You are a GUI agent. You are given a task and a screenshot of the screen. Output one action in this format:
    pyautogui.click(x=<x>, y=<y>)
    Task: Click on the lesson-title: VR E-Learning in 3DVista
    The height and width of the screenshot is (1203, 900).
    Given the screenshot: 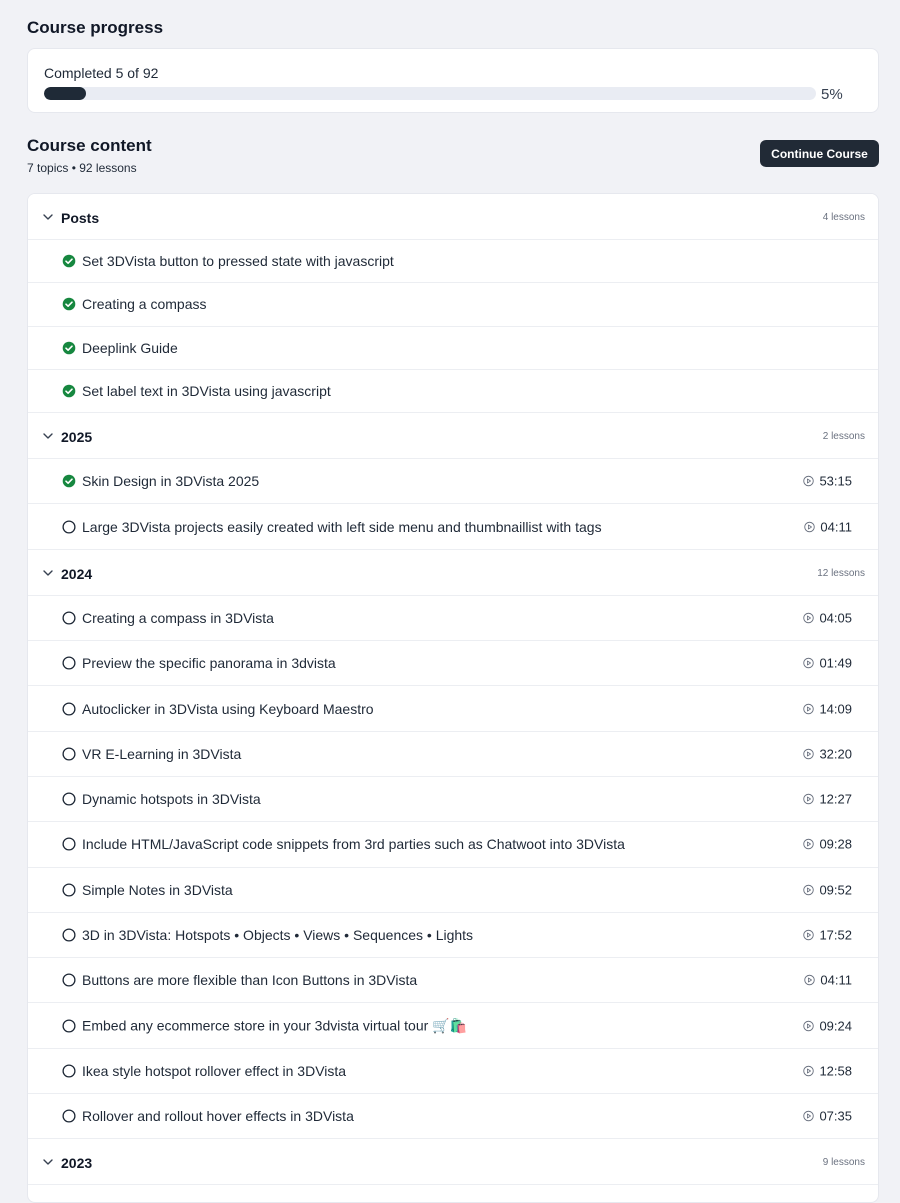 What is the action you would take?
    pyautogui.click(x=162, y=753)
    